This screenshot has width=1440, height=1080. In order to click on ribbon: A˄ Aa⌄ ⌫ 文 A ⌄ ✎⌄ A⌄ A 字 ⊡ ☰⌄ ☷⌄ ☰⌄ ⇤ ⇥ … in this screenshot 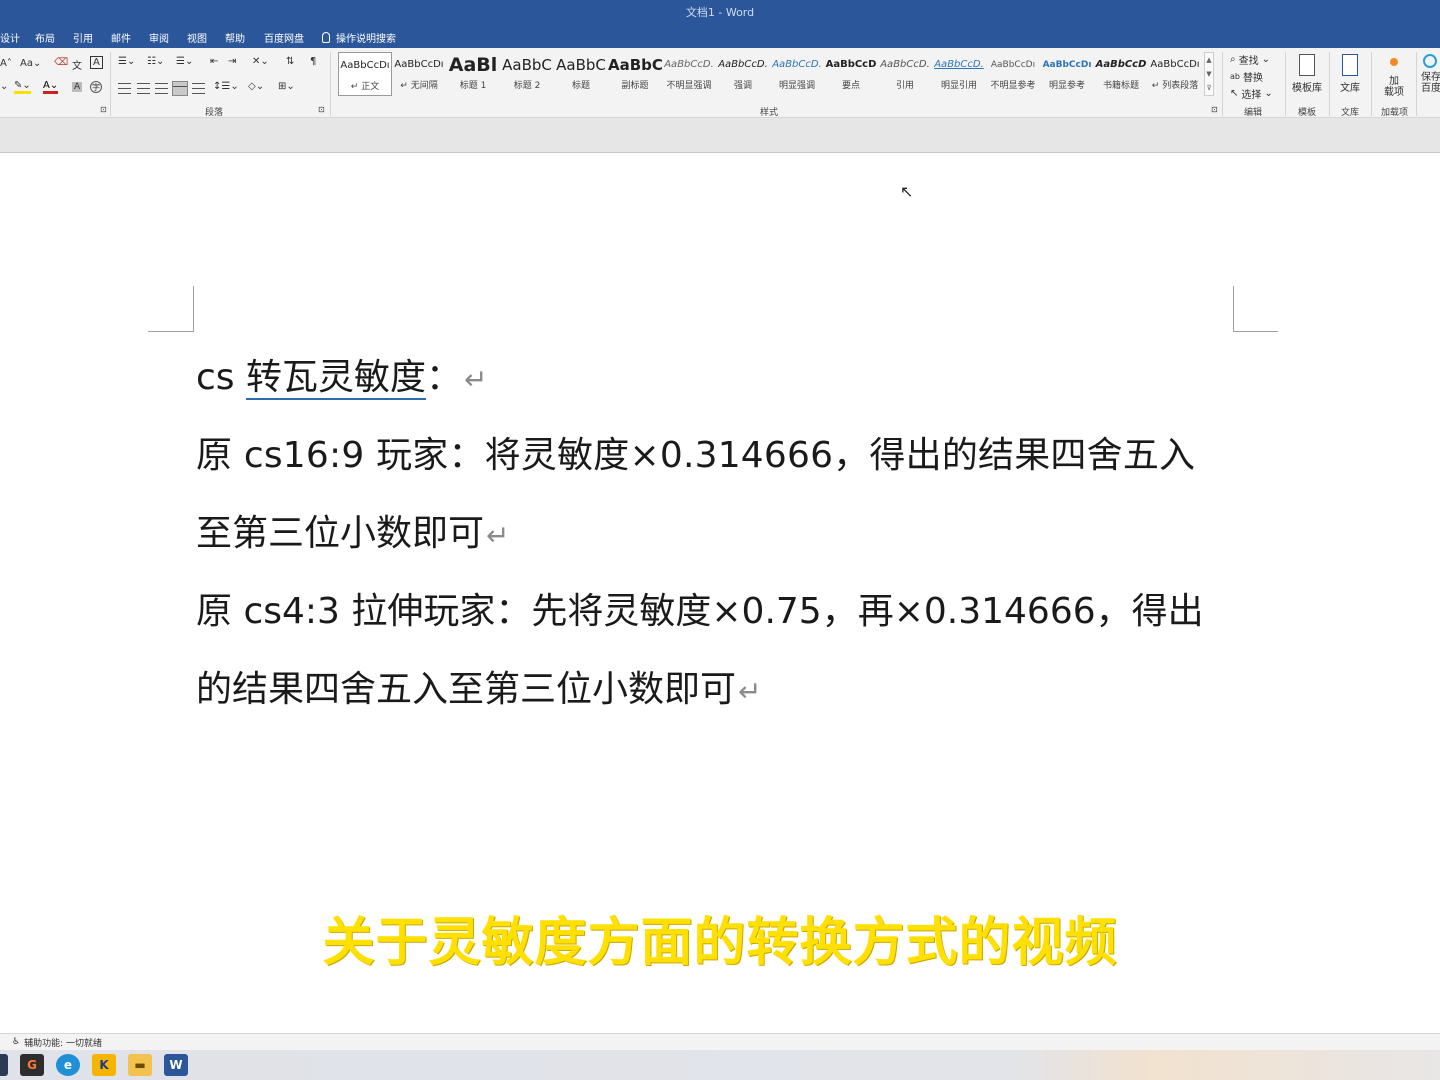, I will do `click(720, 83)`.